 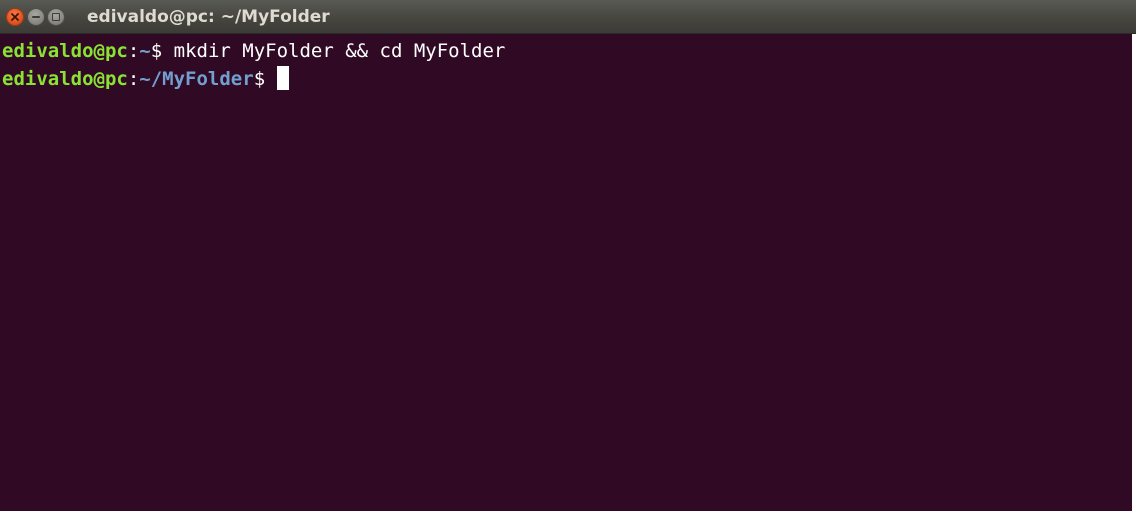 I want to click on minimize-icon, so click(x=36, y=17).